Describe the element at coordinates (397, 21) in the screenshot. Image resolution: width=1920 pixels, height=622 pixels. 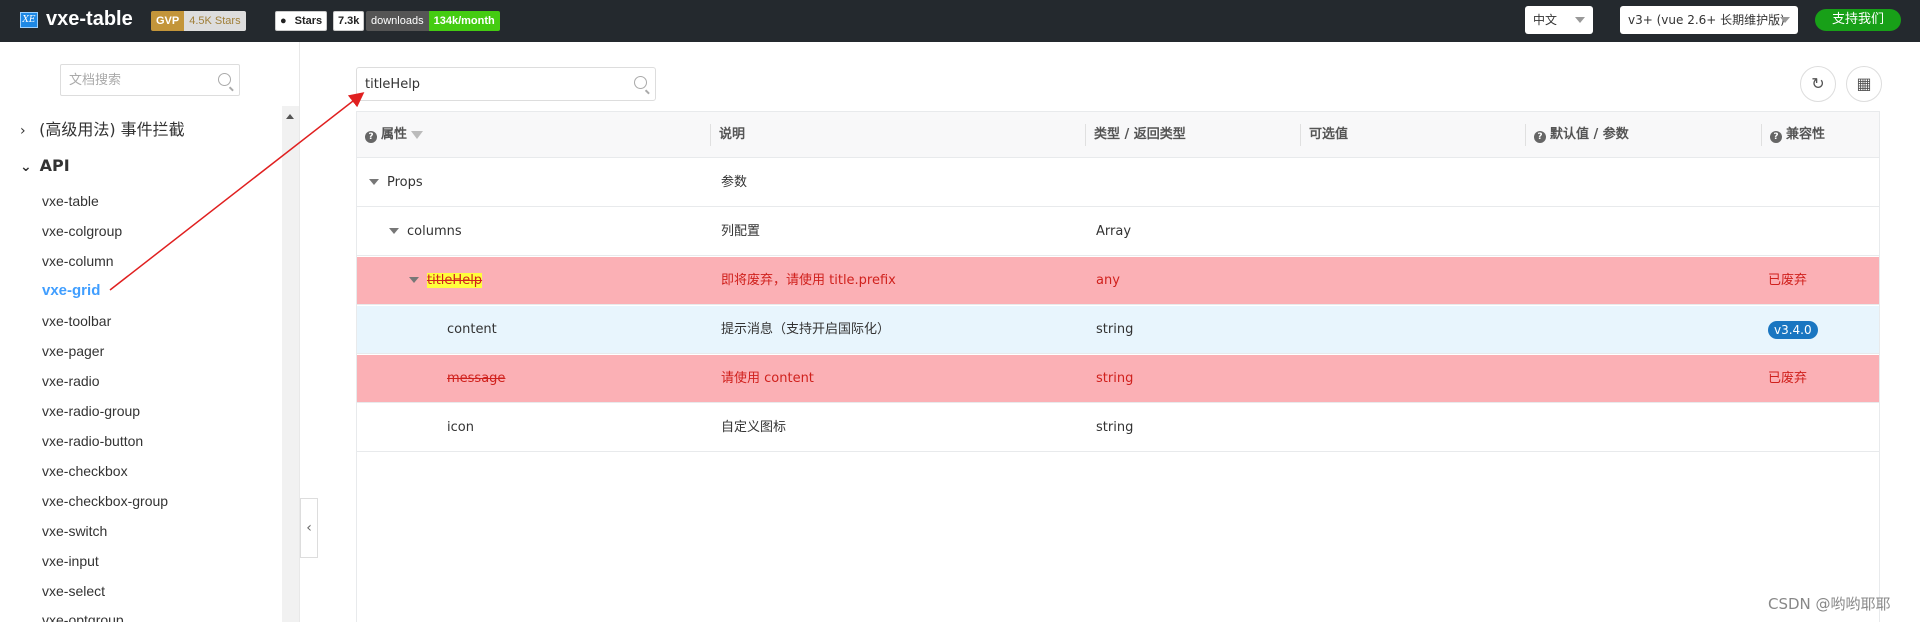
I see `downloads-label: downloads` at that location.